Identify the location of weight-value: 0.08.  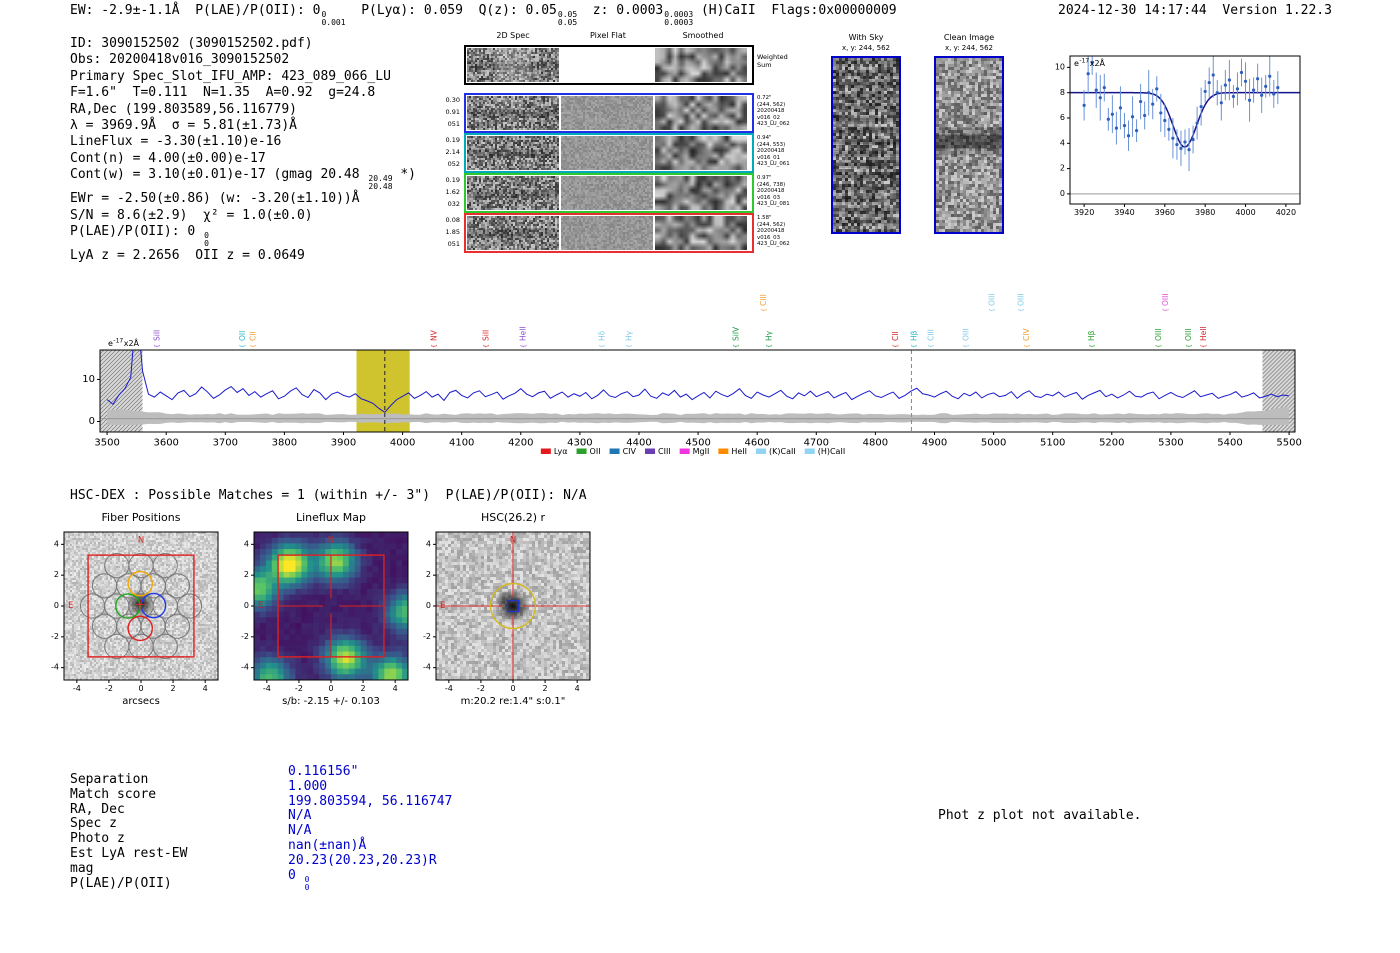
(452, 220).